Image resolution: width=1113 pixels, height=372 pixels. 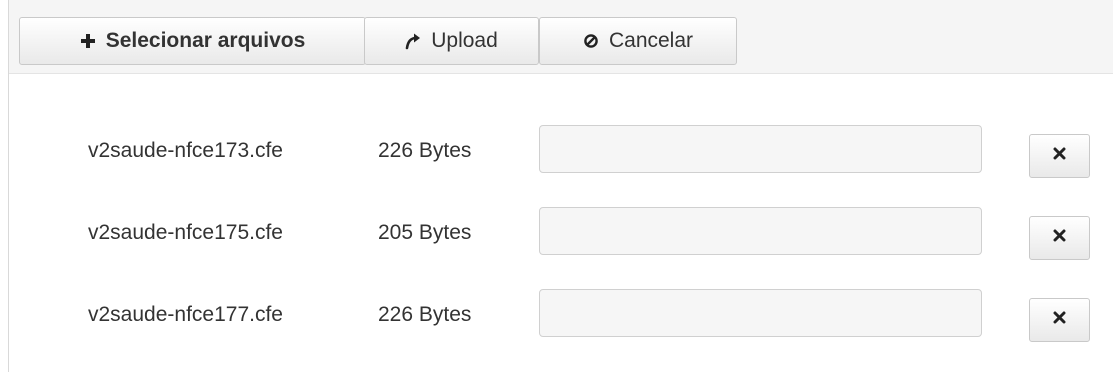 I want to click on file-name: v2saude-nfce177.cfe, so click(x=185, y=314).